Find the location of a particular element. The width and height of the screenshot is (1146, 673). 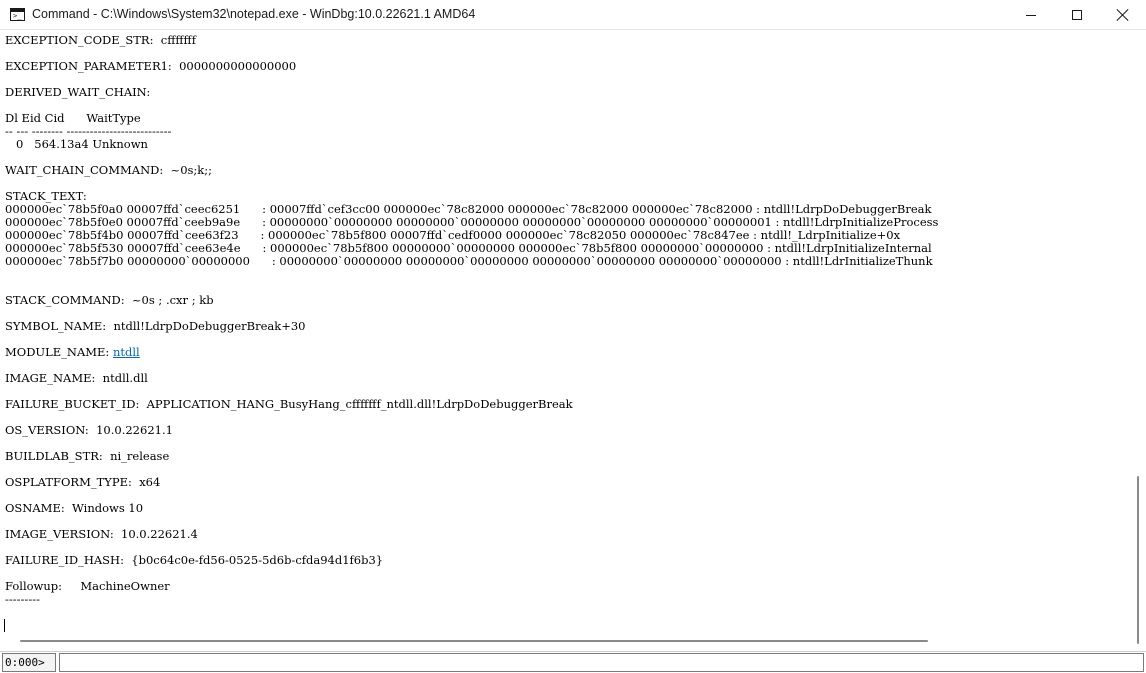

output-line: 0 564.13a4 Unknown is located at coordinates (76, 144).